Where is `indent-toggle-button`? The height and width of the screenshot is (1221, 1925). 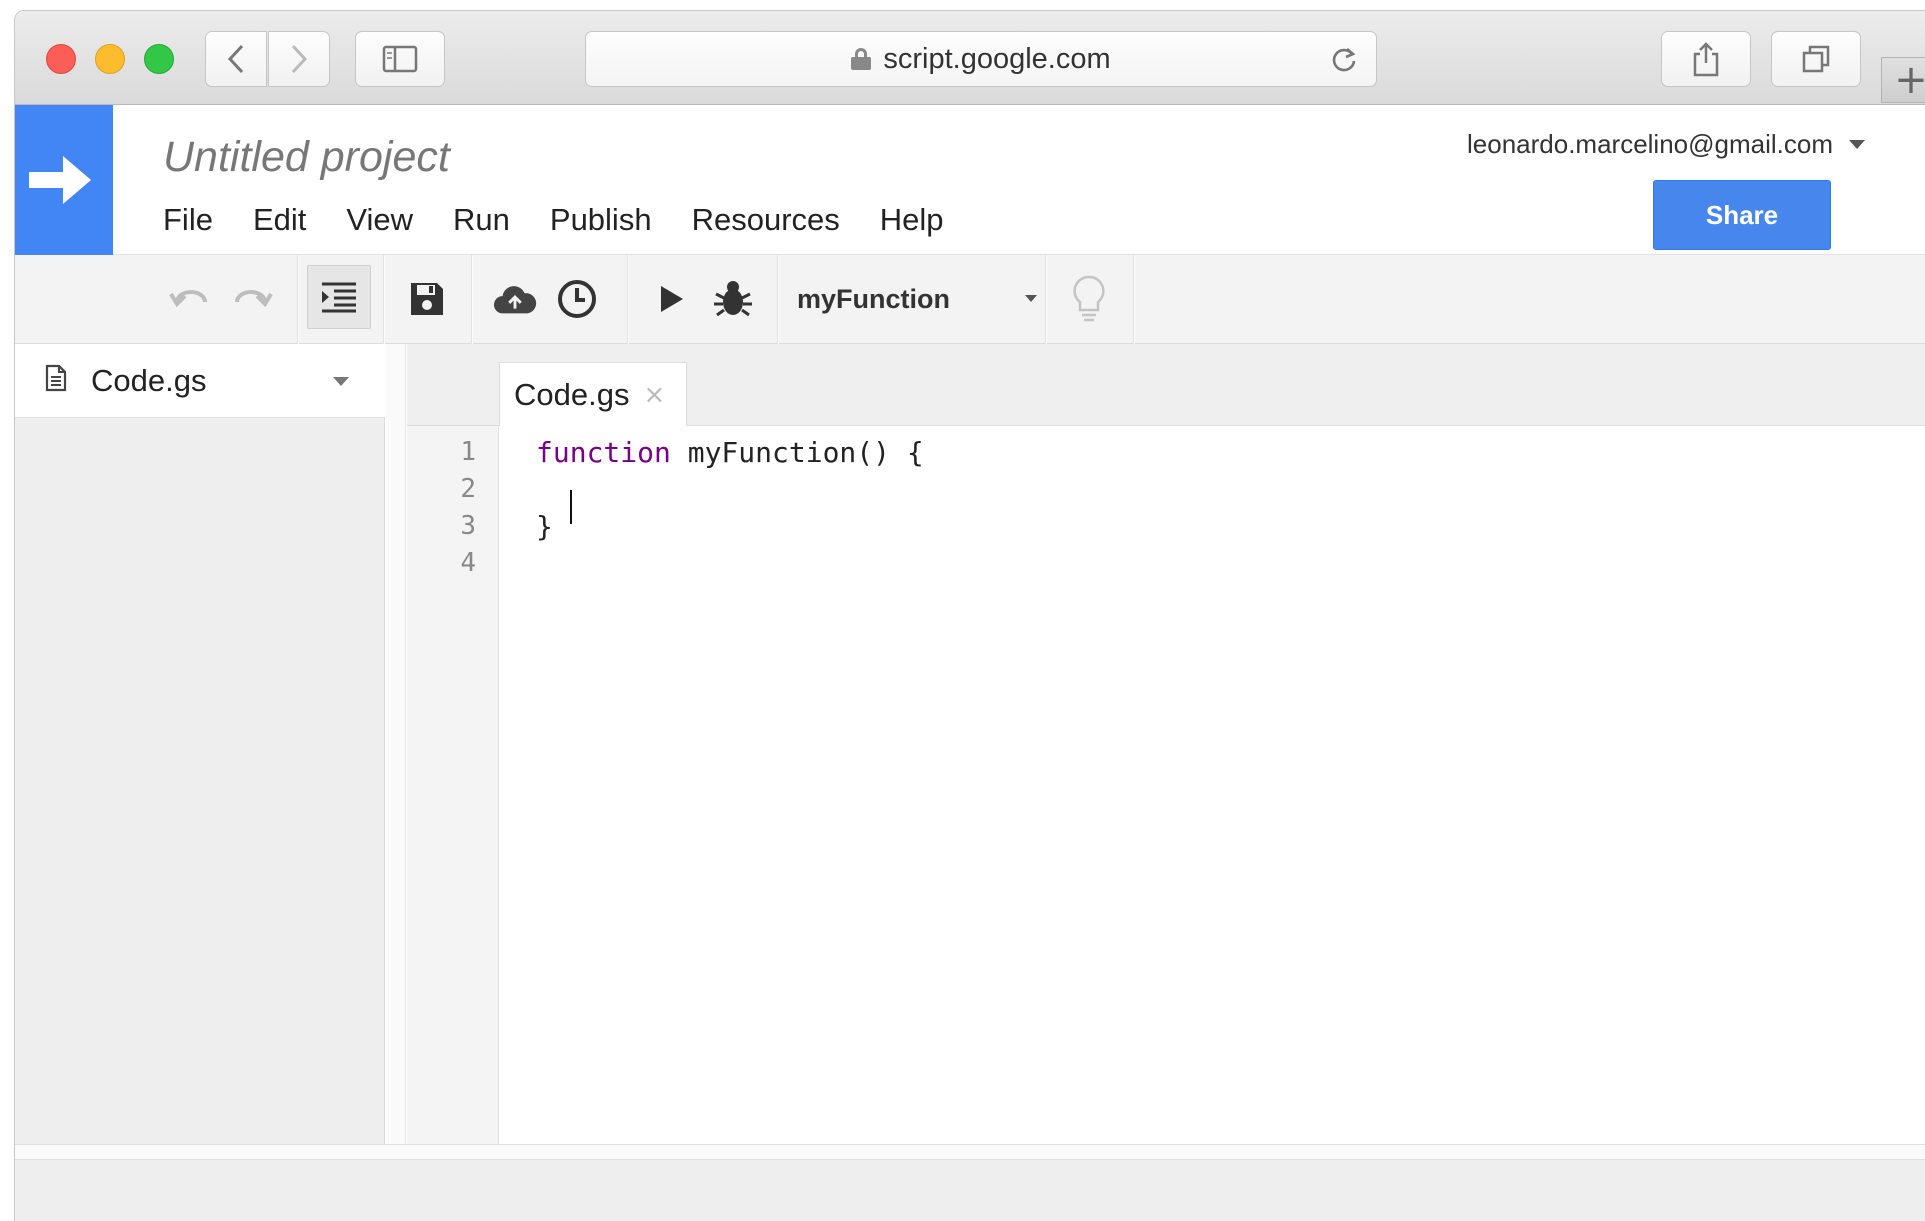 indent-toggle-button is located at coordinates (339, 297).